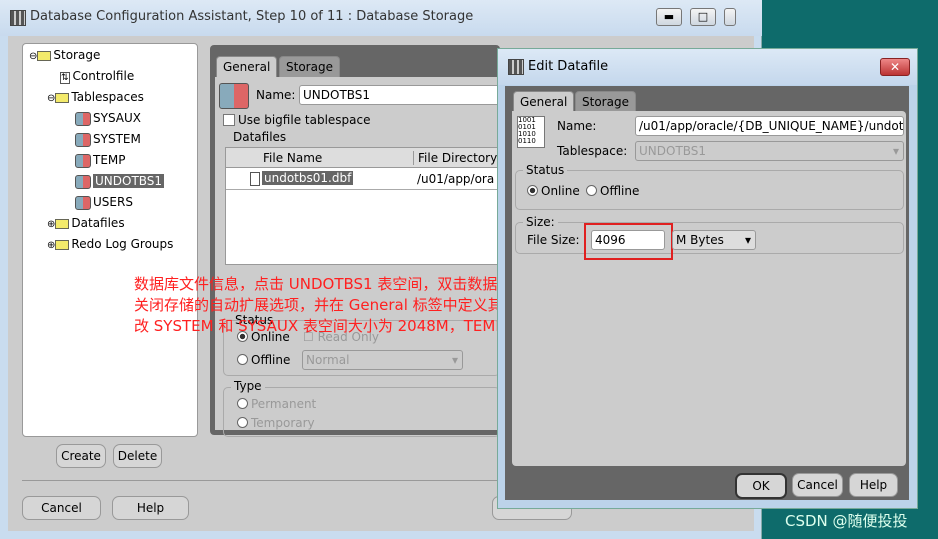  What do you see at coordinates (531, 132) in the screenshot?
I see `datafile-icon: 1001 0101 1010 0110` at bounding box center [531, 132].